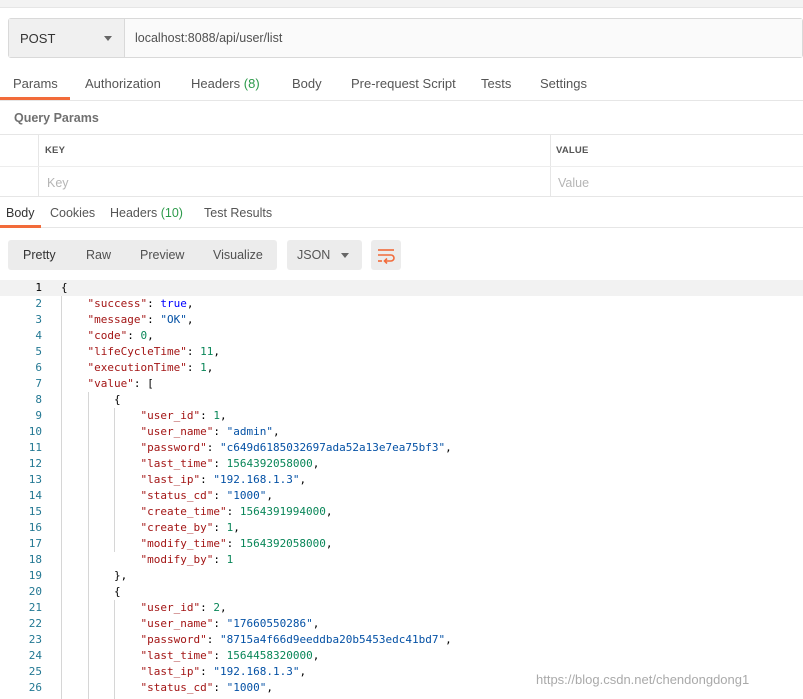 Image resolution: width=803 pixels, height=699 pixels. Describe the element at coordinates (35, 575) in the screenshot. I see `line-number: 19` at that location.